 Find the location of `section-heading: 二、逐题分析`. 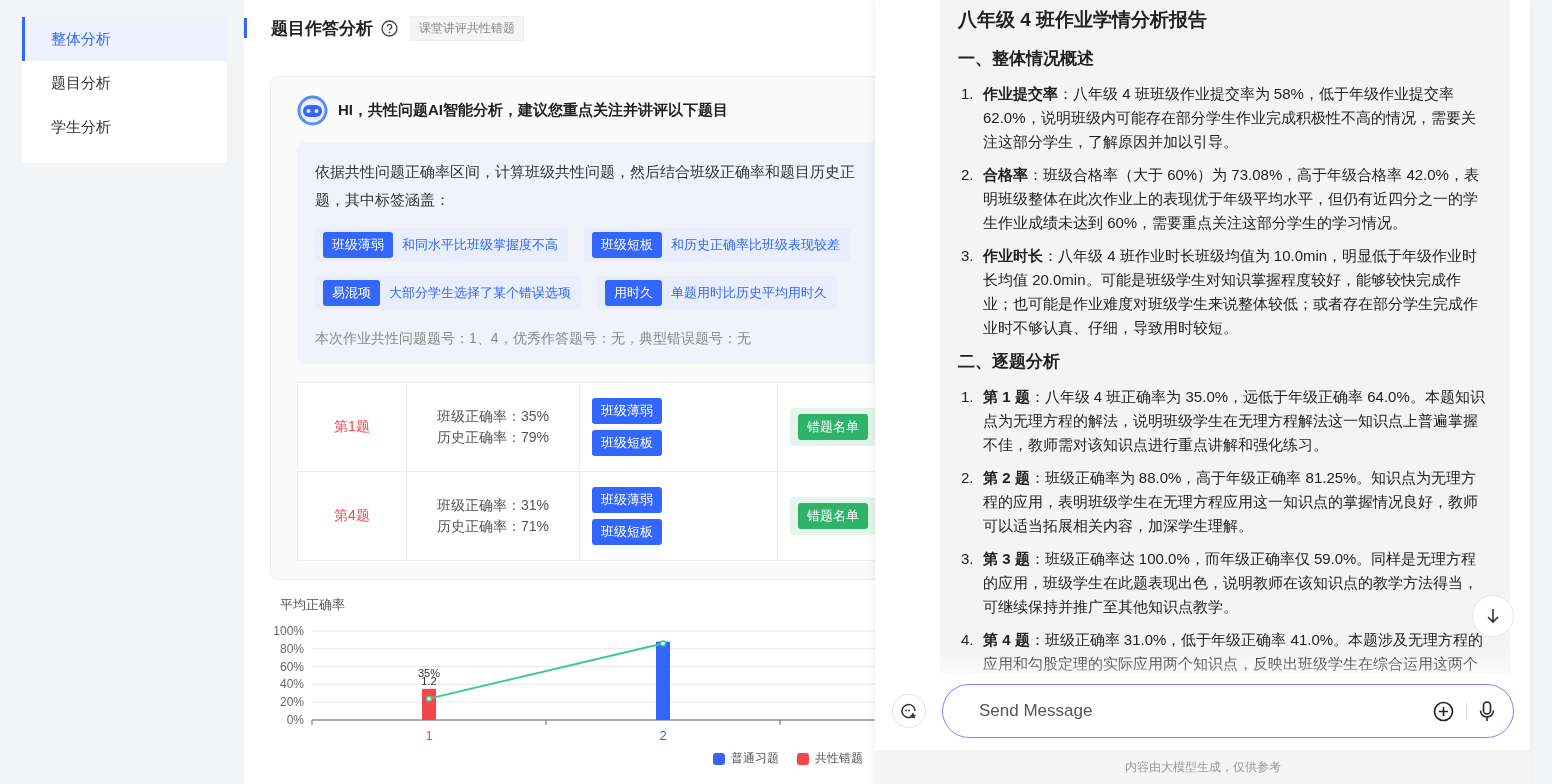

section-heading: 二、逐题分析 is located at coordinates (1009, 362).